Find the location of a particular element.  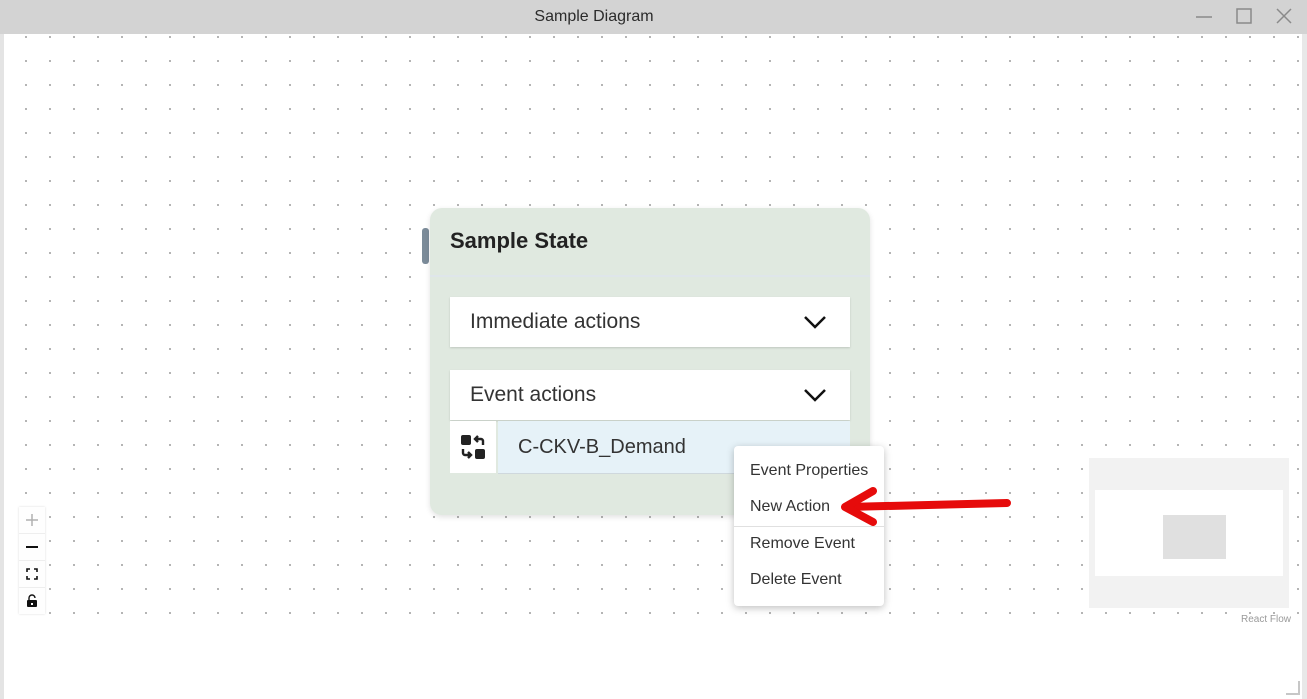

menu-item-event-properties: Event Properties is located at coordinates (809, 471).